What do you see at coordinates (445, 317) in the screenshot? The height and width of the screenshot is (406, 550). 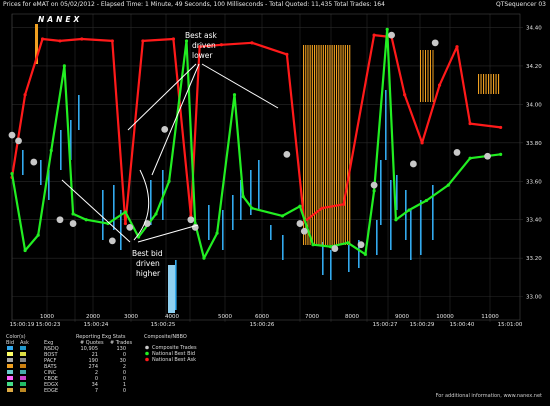 I see `x-tick-label-seq: 10000` at bounding box center [445, 317].